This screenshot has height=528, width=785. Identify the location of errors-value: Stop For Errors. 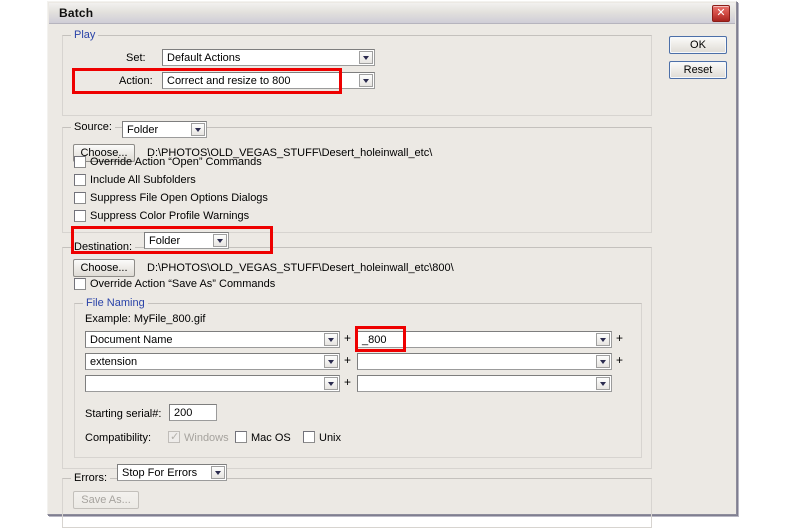
(160, 473).